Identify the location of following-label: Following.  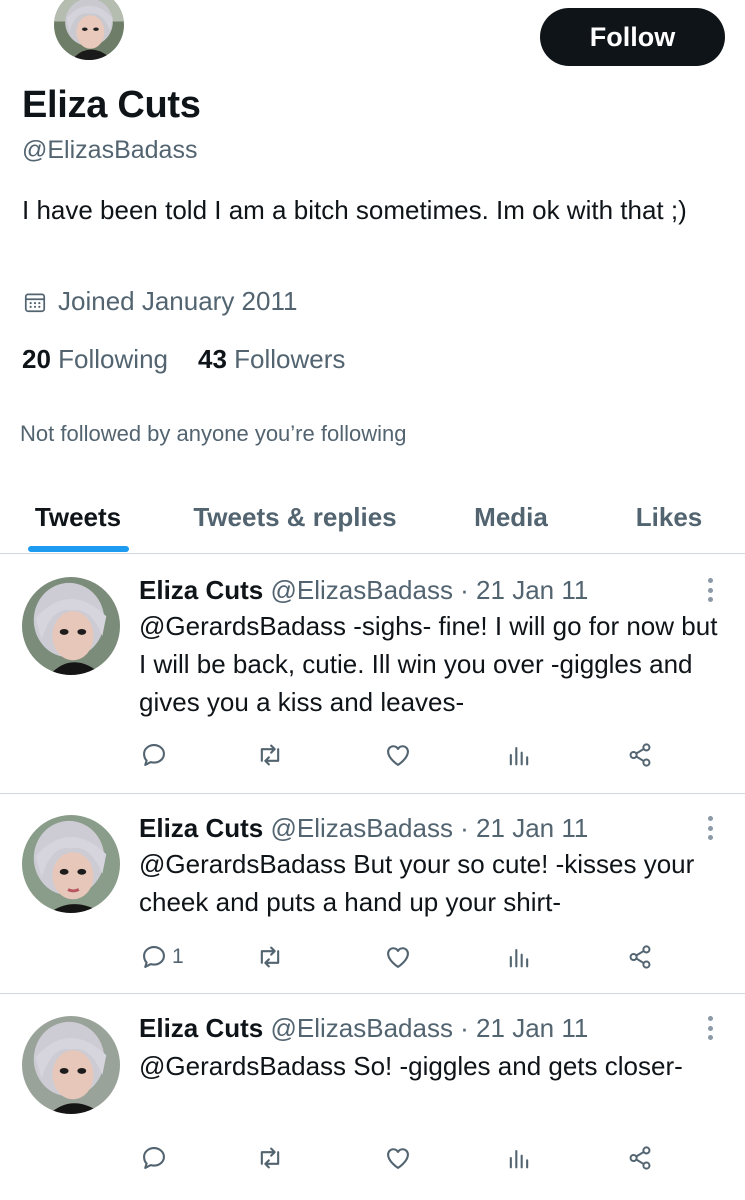
(113, 359).